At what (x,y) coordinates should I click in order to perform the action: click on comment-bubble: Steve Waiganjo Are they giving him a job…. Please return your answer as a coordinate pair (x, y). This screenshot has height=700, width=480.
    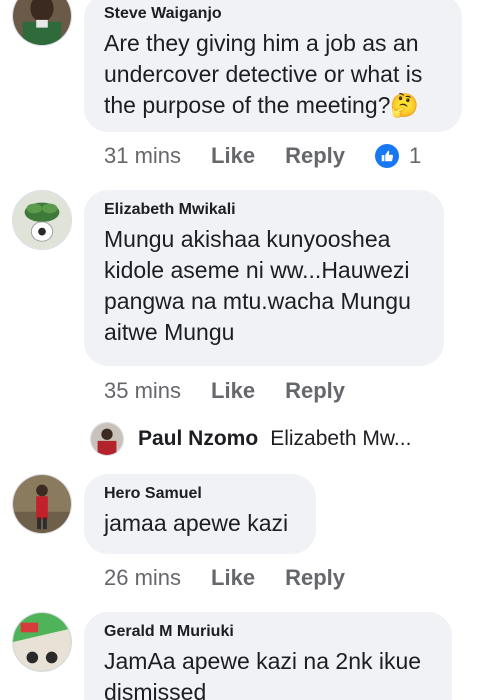
    Looking at the image, I should click on (273, 66).